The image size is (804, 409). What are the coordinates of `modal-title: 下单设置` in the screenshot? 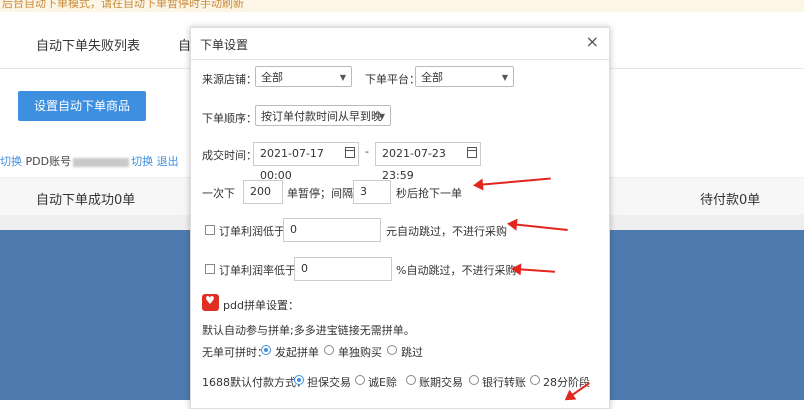 It's located at (224, 45).